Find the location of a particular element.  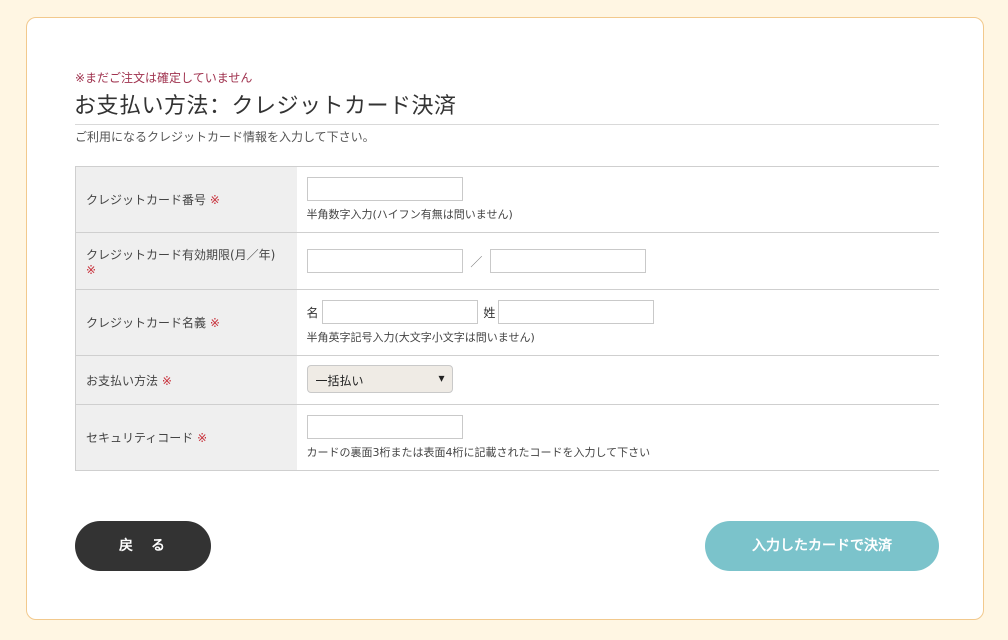

row-expiry: クレジットカード有効期限(月／年) ※ ／ is located at coordinates (507, 261).